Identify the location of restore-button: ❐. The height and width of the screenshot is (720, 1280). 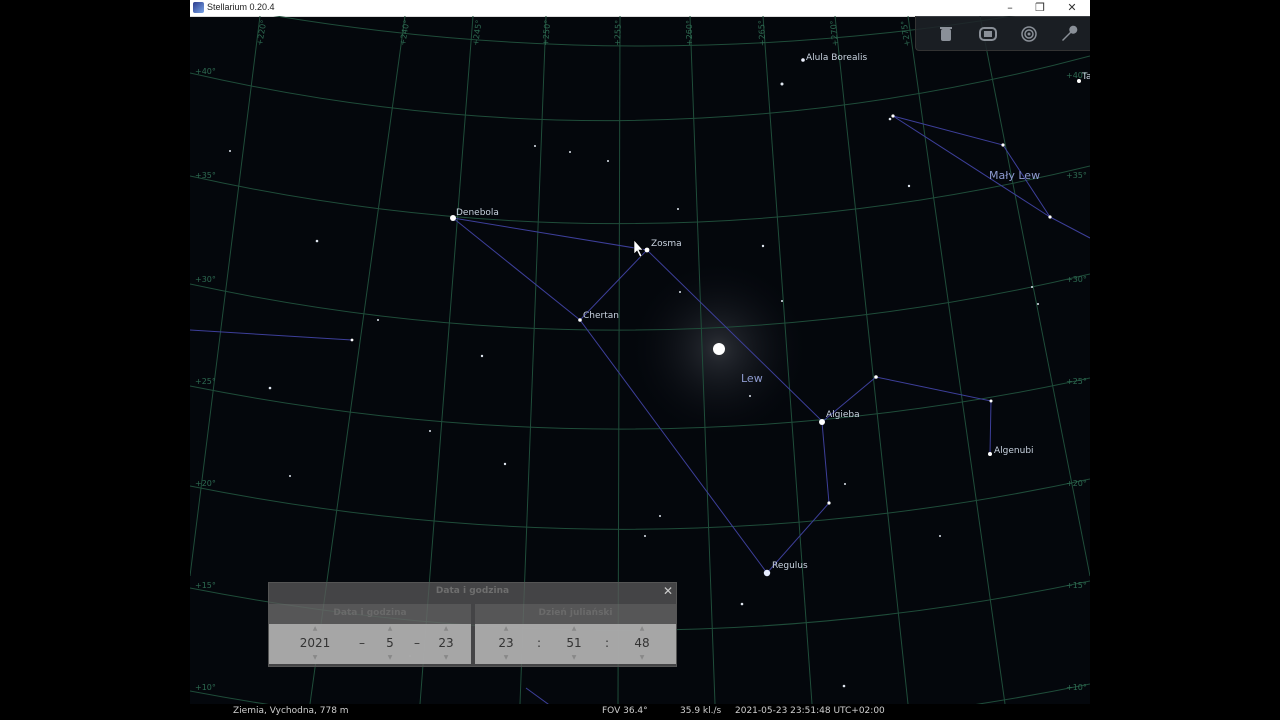
(1040, 8).